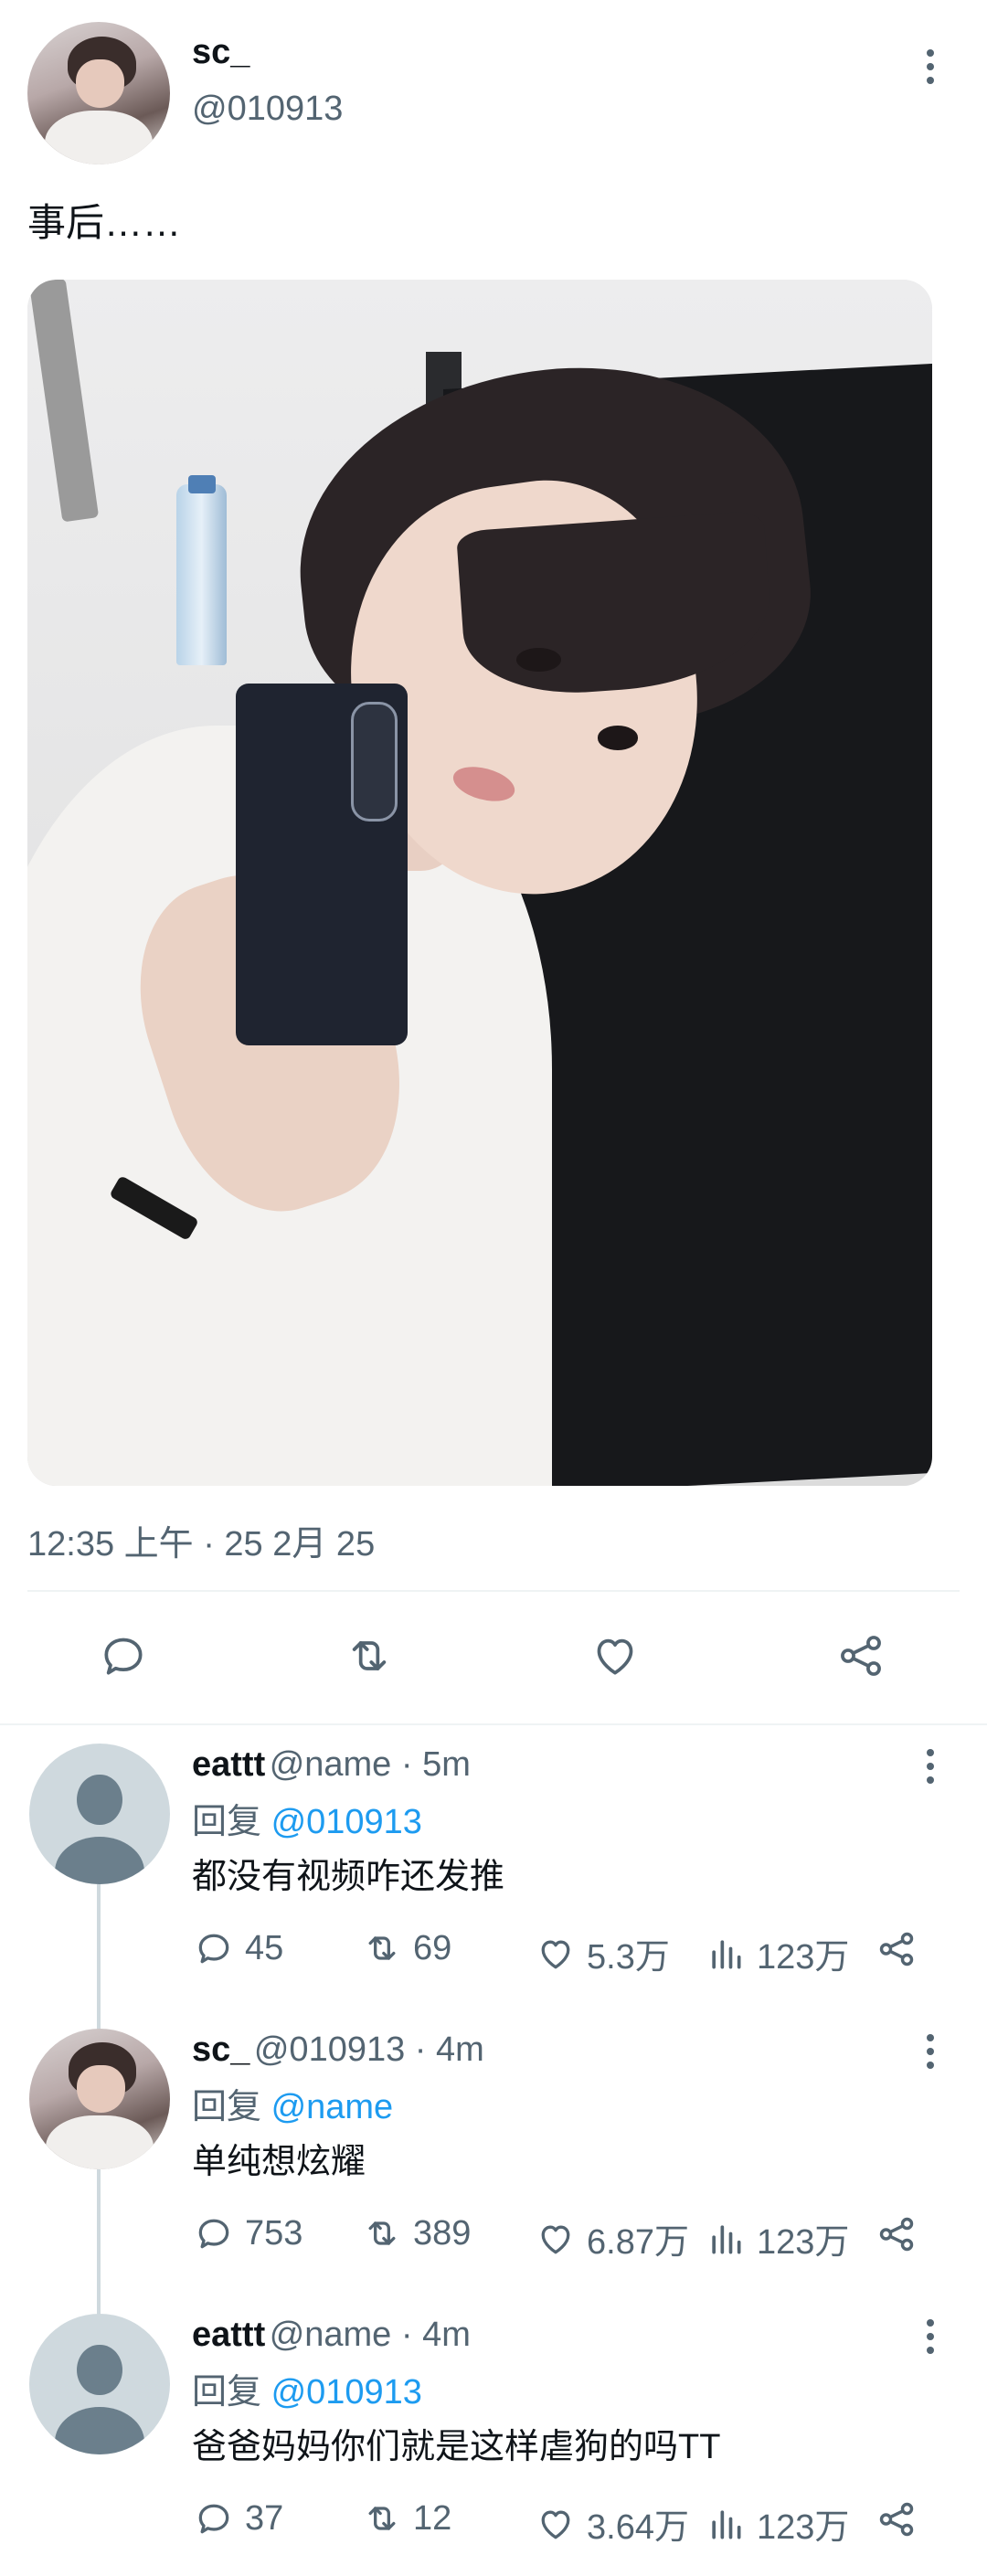 The height and width of the screenshot is (2576, 987). What do you see at coordinates (264, 1947) in the screenshot?
I see `comment-count: 45` at bounding box center [264, 1947].